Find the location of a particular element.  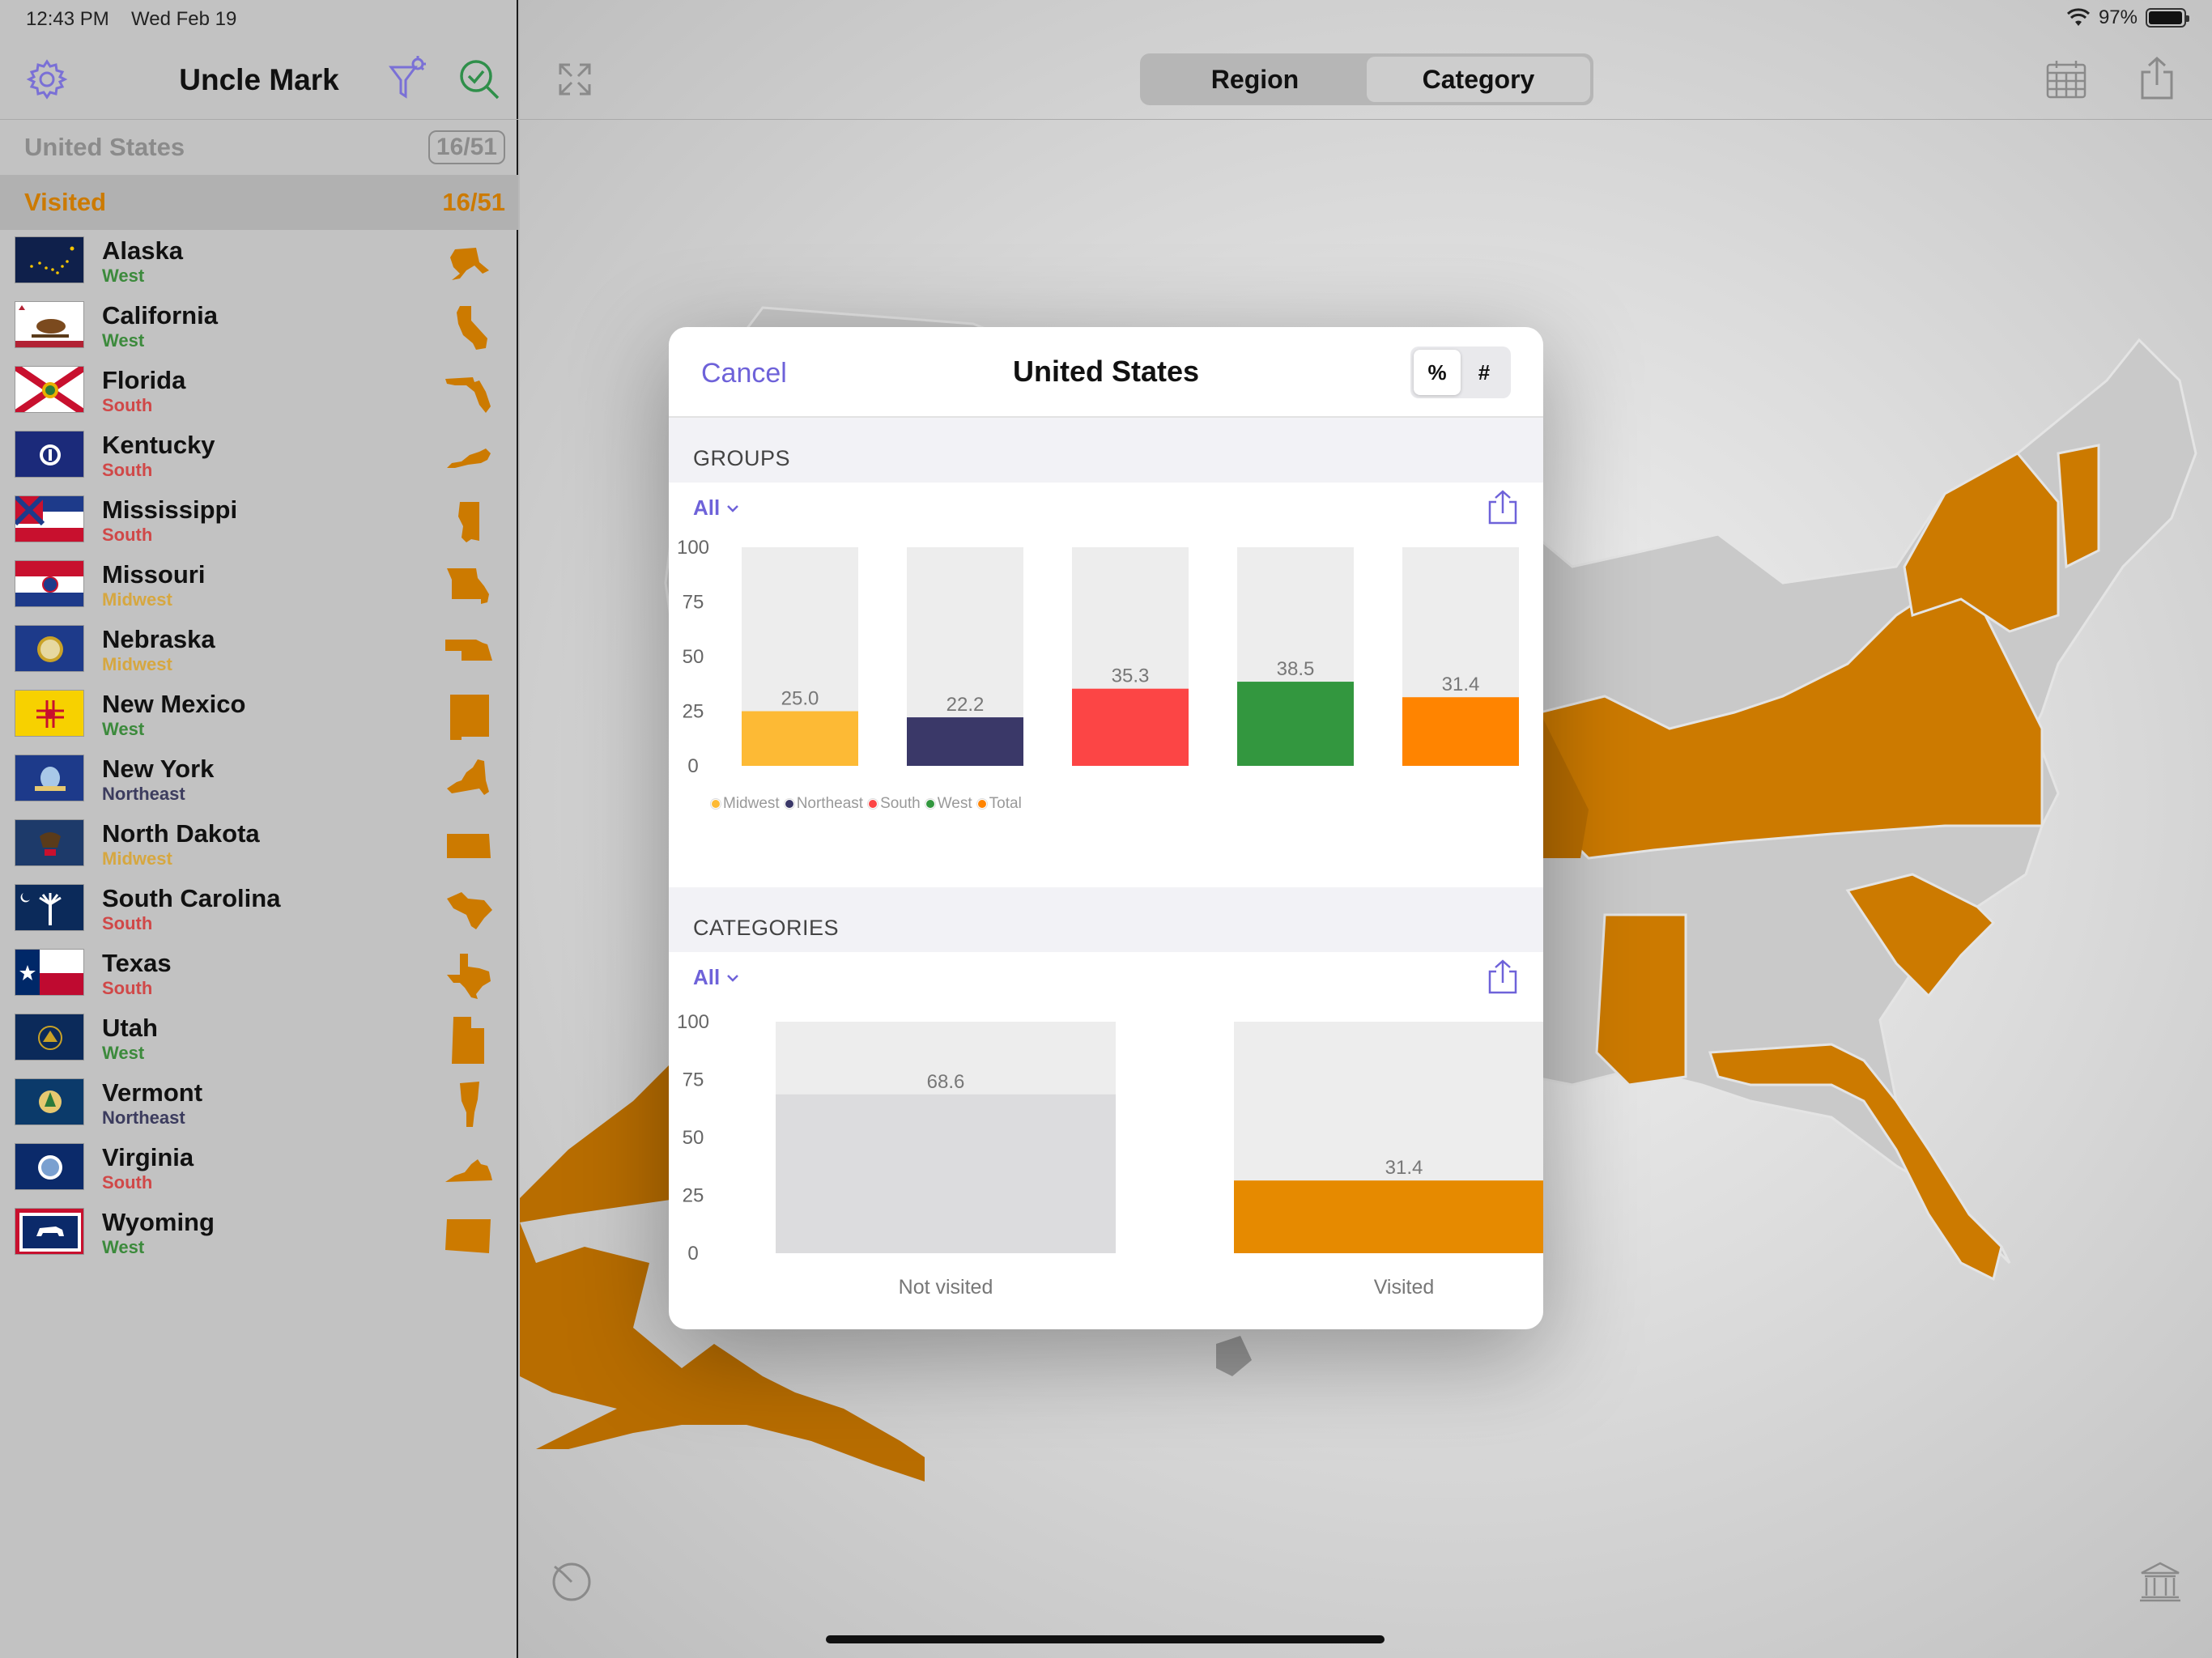

search-check-icon is located at coordinates (480, 80).